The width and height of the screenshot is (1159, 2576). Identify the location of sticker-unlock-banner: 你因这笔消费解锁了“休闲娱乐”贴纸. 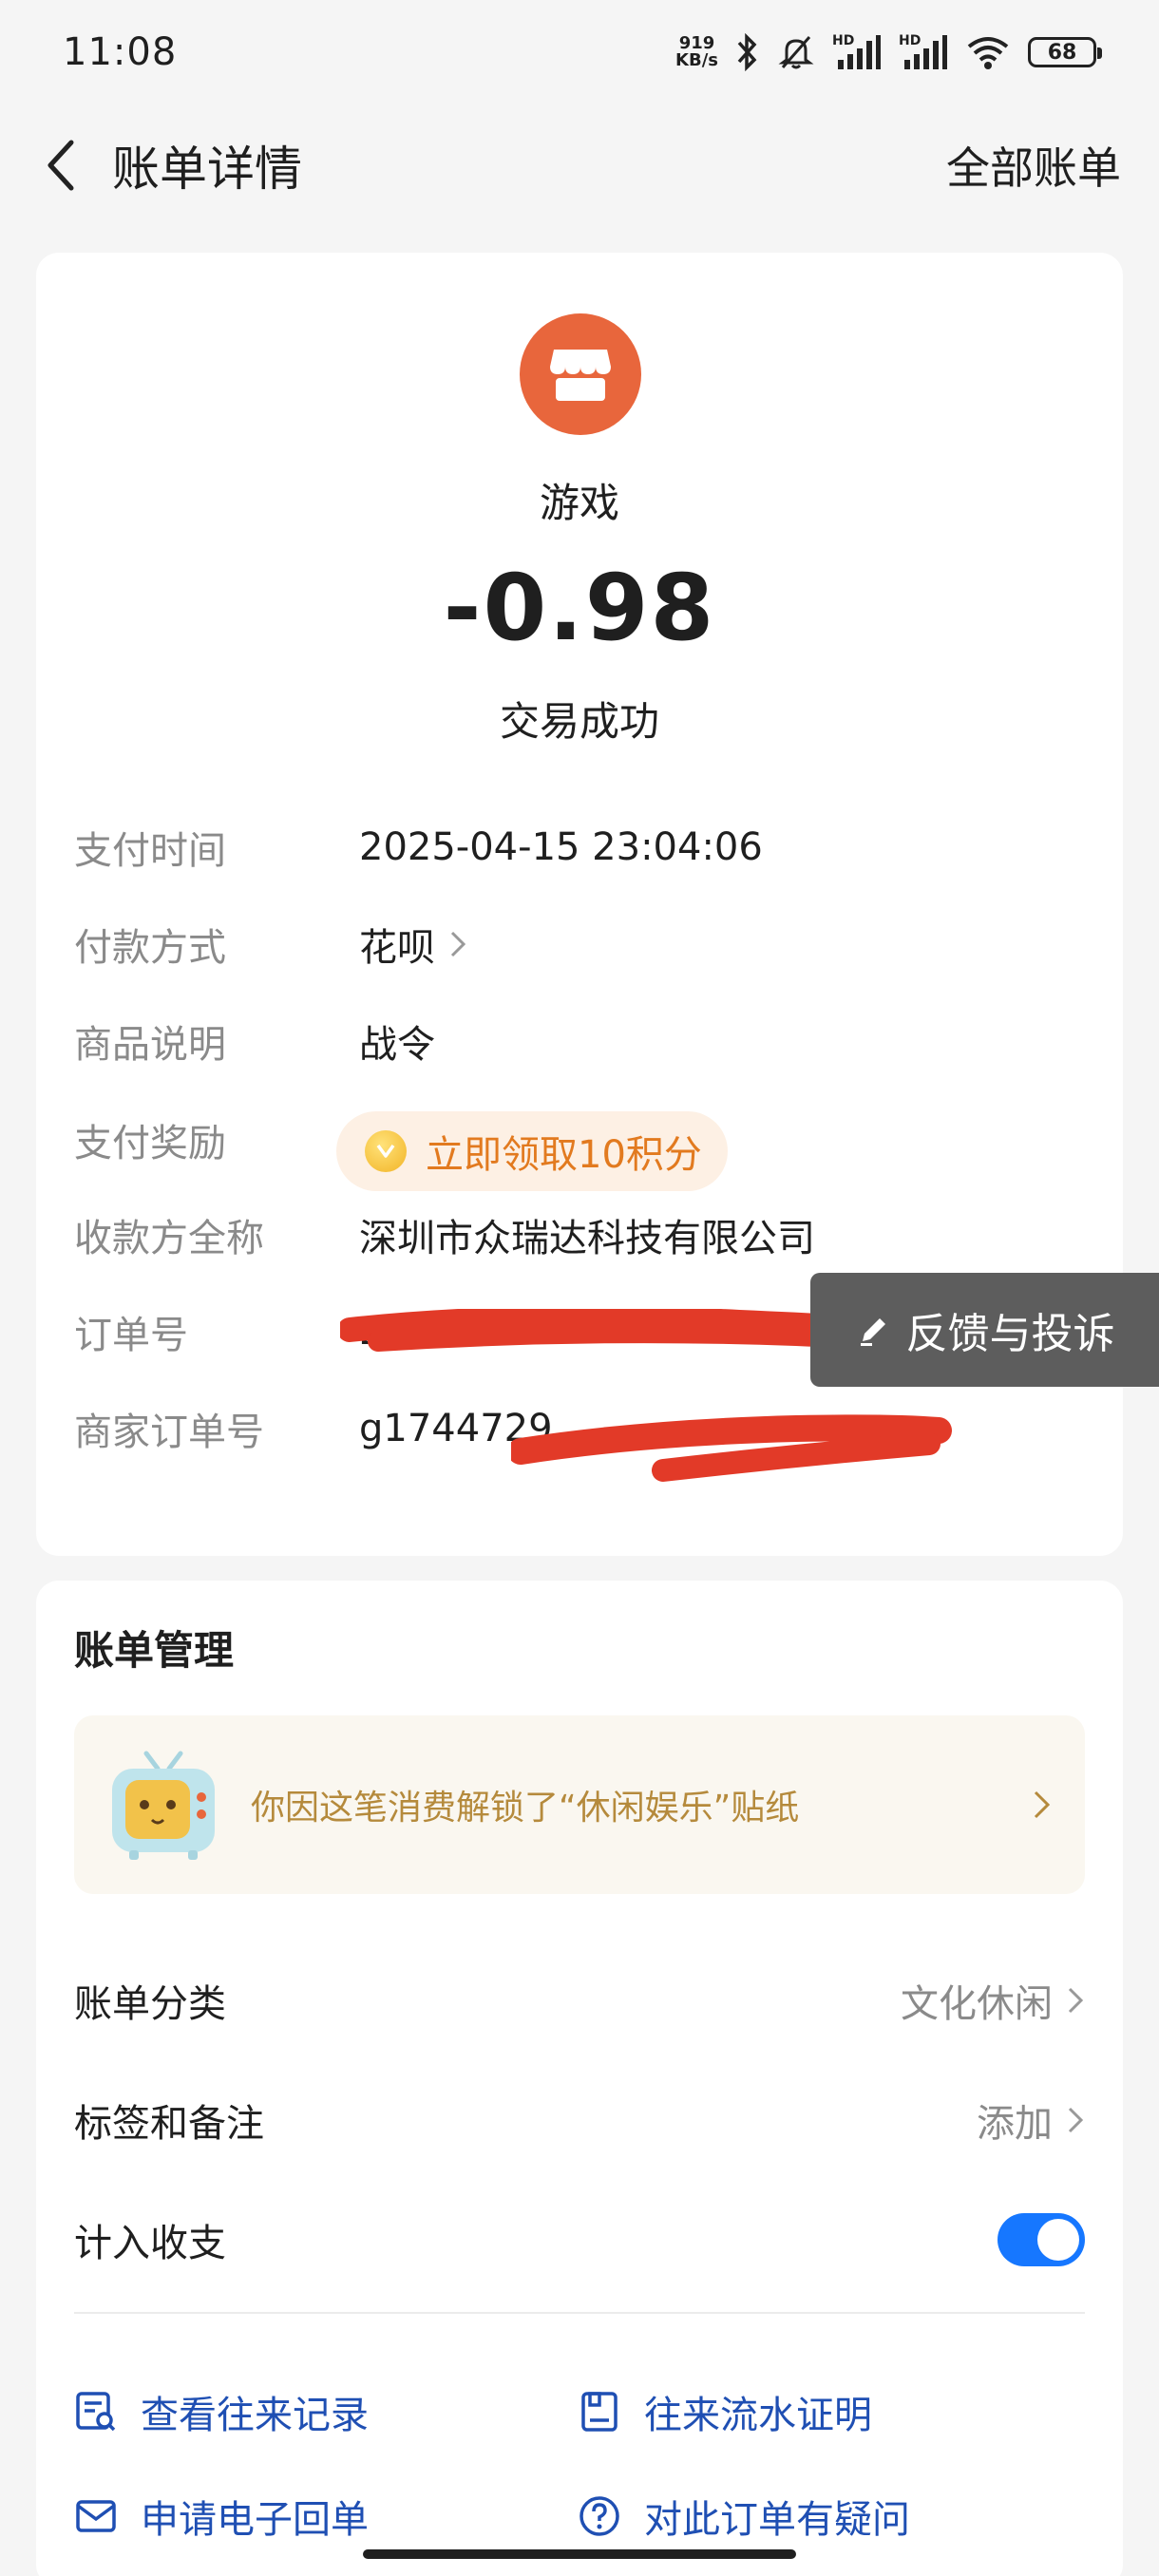
(579, 1804).